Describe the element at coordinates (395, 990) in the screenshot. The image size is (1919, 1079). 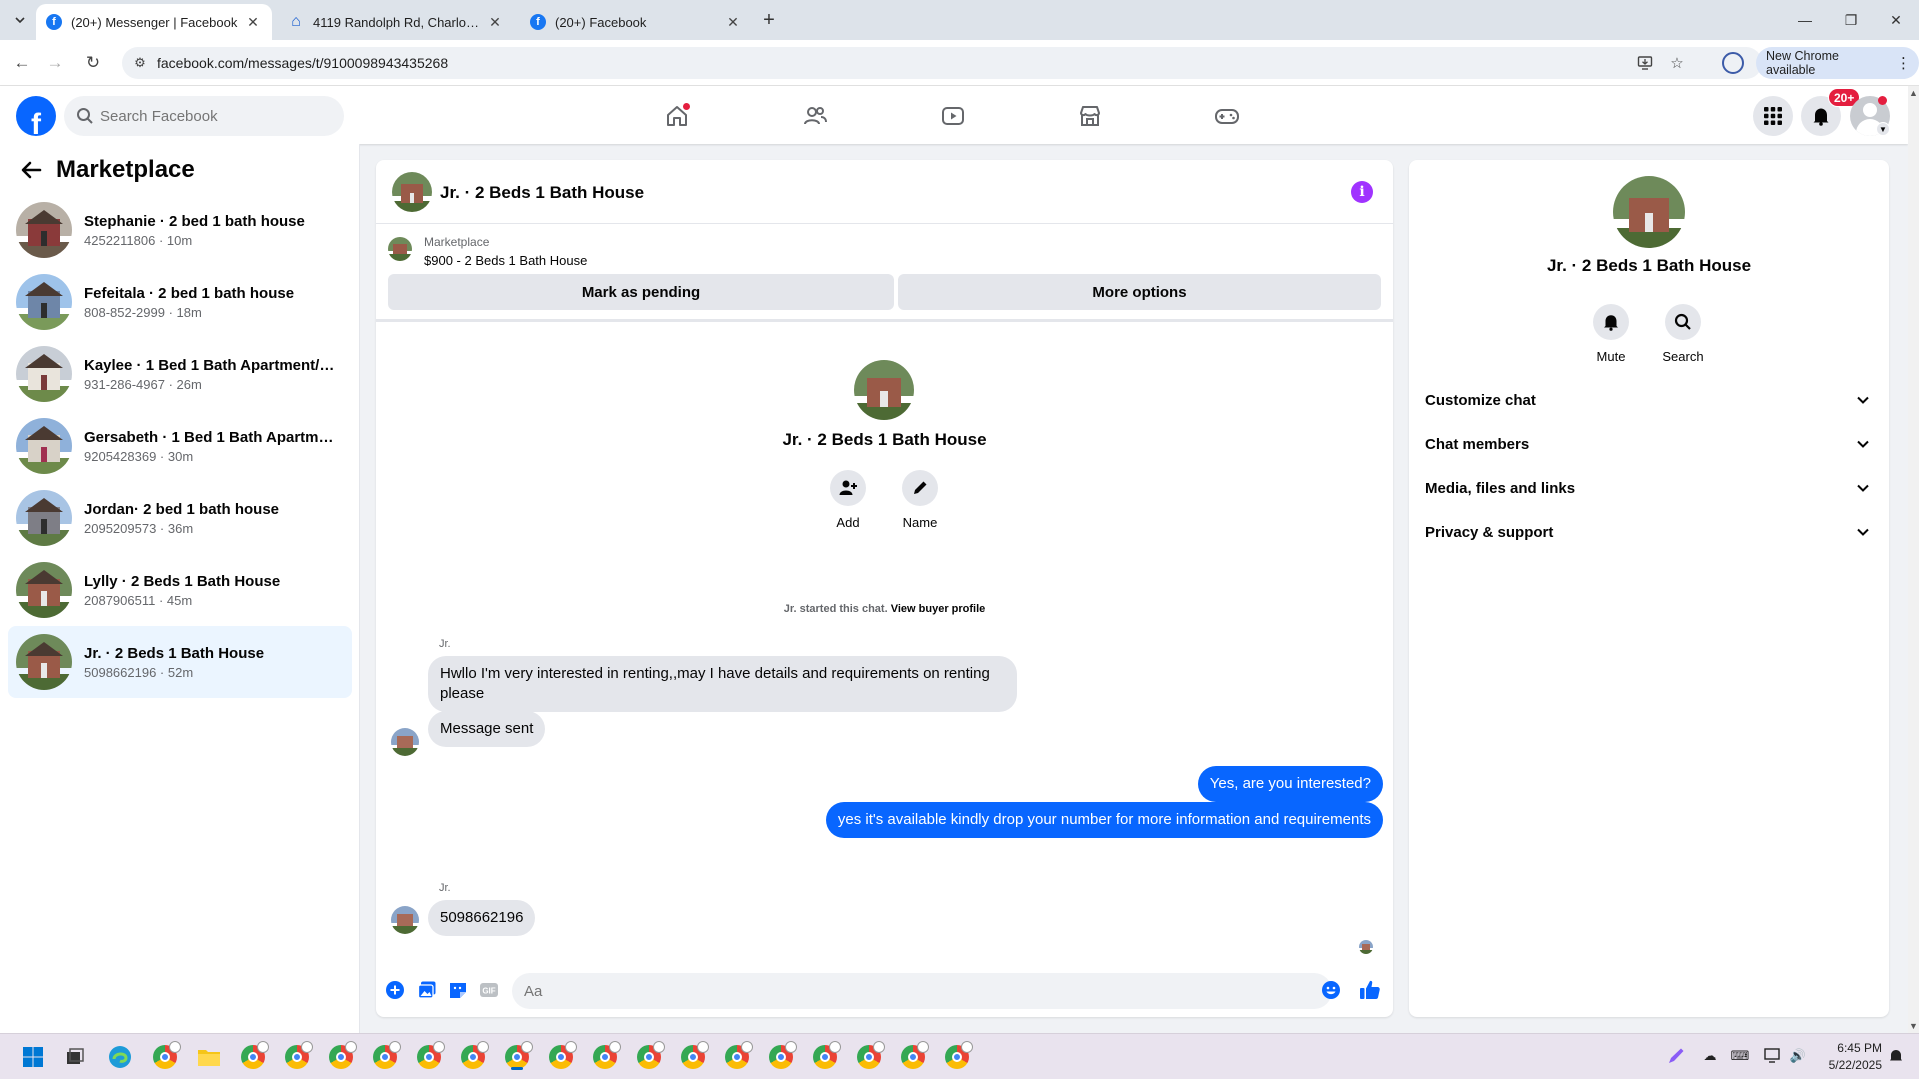
I see `plus-circle-icon` at that location.